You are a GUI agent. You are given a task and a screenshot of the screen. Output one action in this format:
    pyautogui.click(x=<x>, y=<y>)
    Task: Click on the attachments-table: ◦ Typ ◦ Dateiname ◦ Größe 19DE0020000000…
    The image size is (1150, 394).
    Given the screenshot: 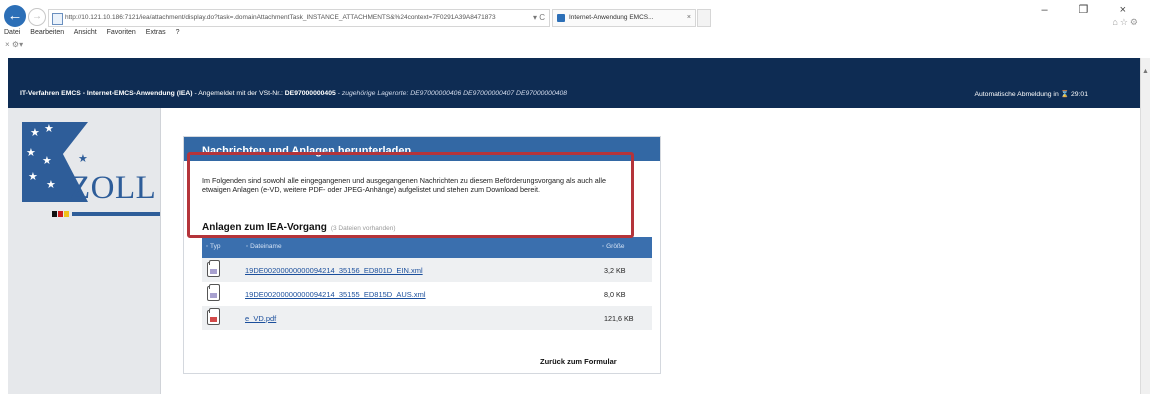 What is the action you would take?
    pyautogui.click(x=427, y=283)
    